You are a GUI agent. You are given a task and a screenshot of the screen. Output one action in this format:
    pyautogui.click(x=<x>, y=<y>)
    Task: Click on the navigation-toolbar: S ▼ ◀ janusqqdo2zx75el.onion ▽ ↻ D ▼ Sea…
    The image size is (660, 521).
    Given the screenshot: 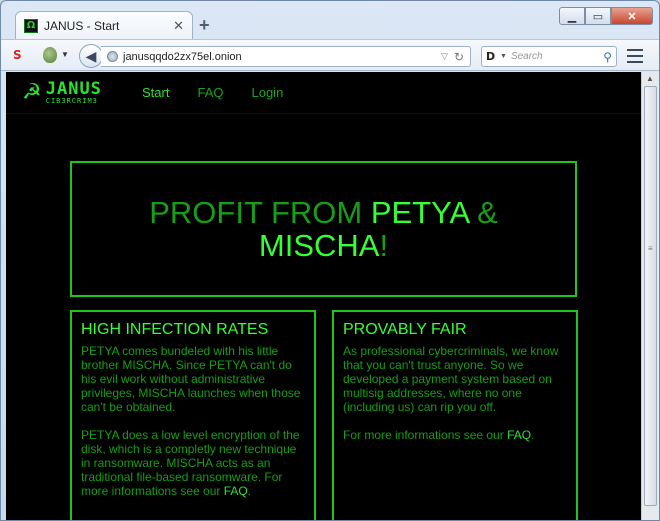 What is the action you would take?
    pyautogui.click(x=330, y=55)
    